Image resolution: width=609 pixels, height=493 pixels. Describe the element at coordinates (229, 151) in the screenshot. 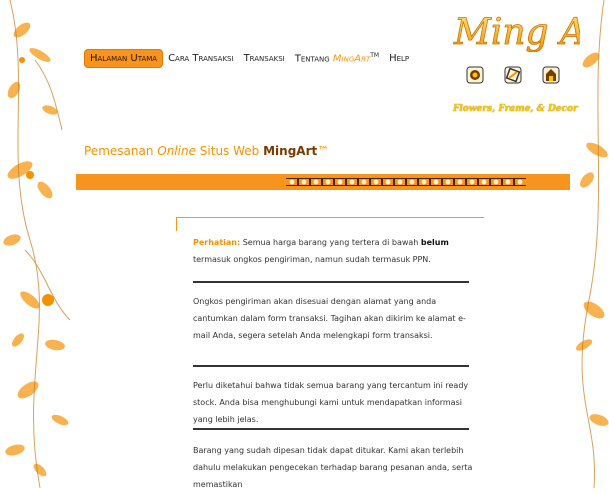

I see `title-part3: Situs Web` at that location.